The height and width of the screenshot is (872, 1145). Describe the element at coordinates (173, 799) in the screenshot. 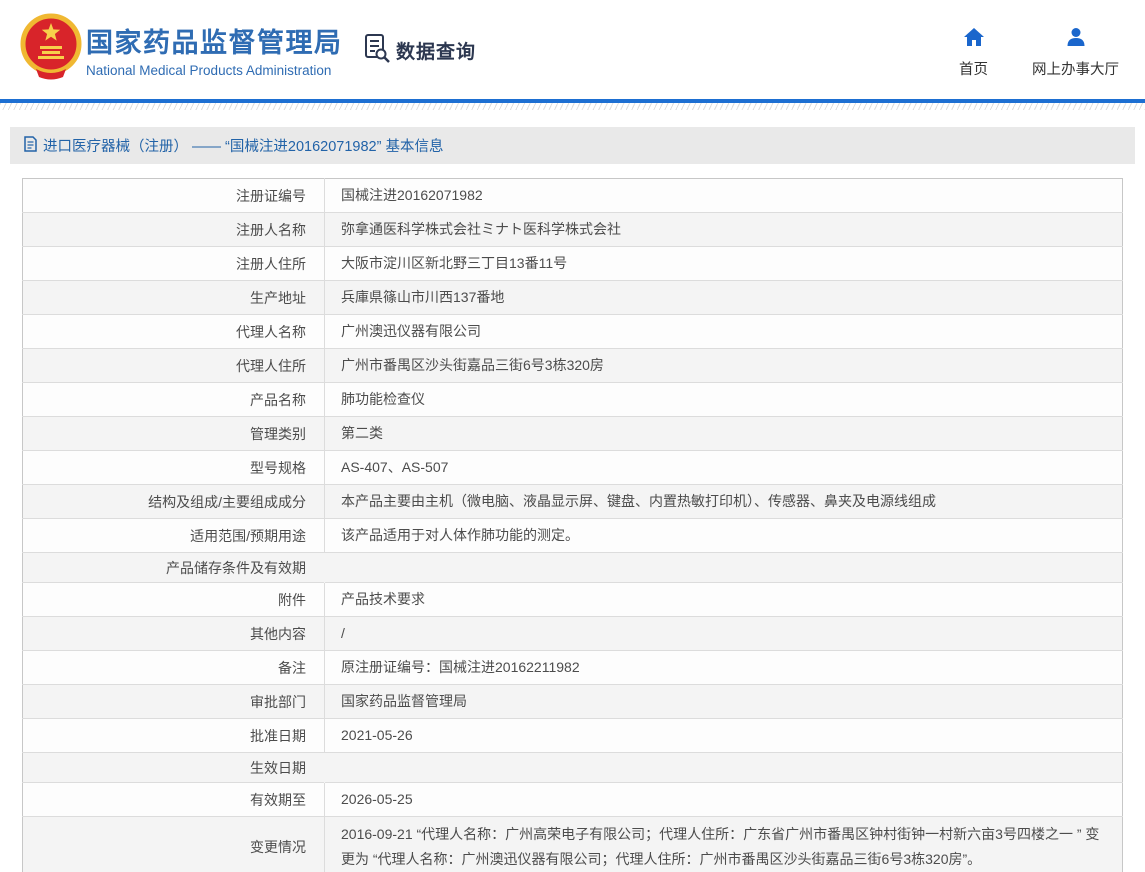

I see `row-label: 有效期至` at that location.